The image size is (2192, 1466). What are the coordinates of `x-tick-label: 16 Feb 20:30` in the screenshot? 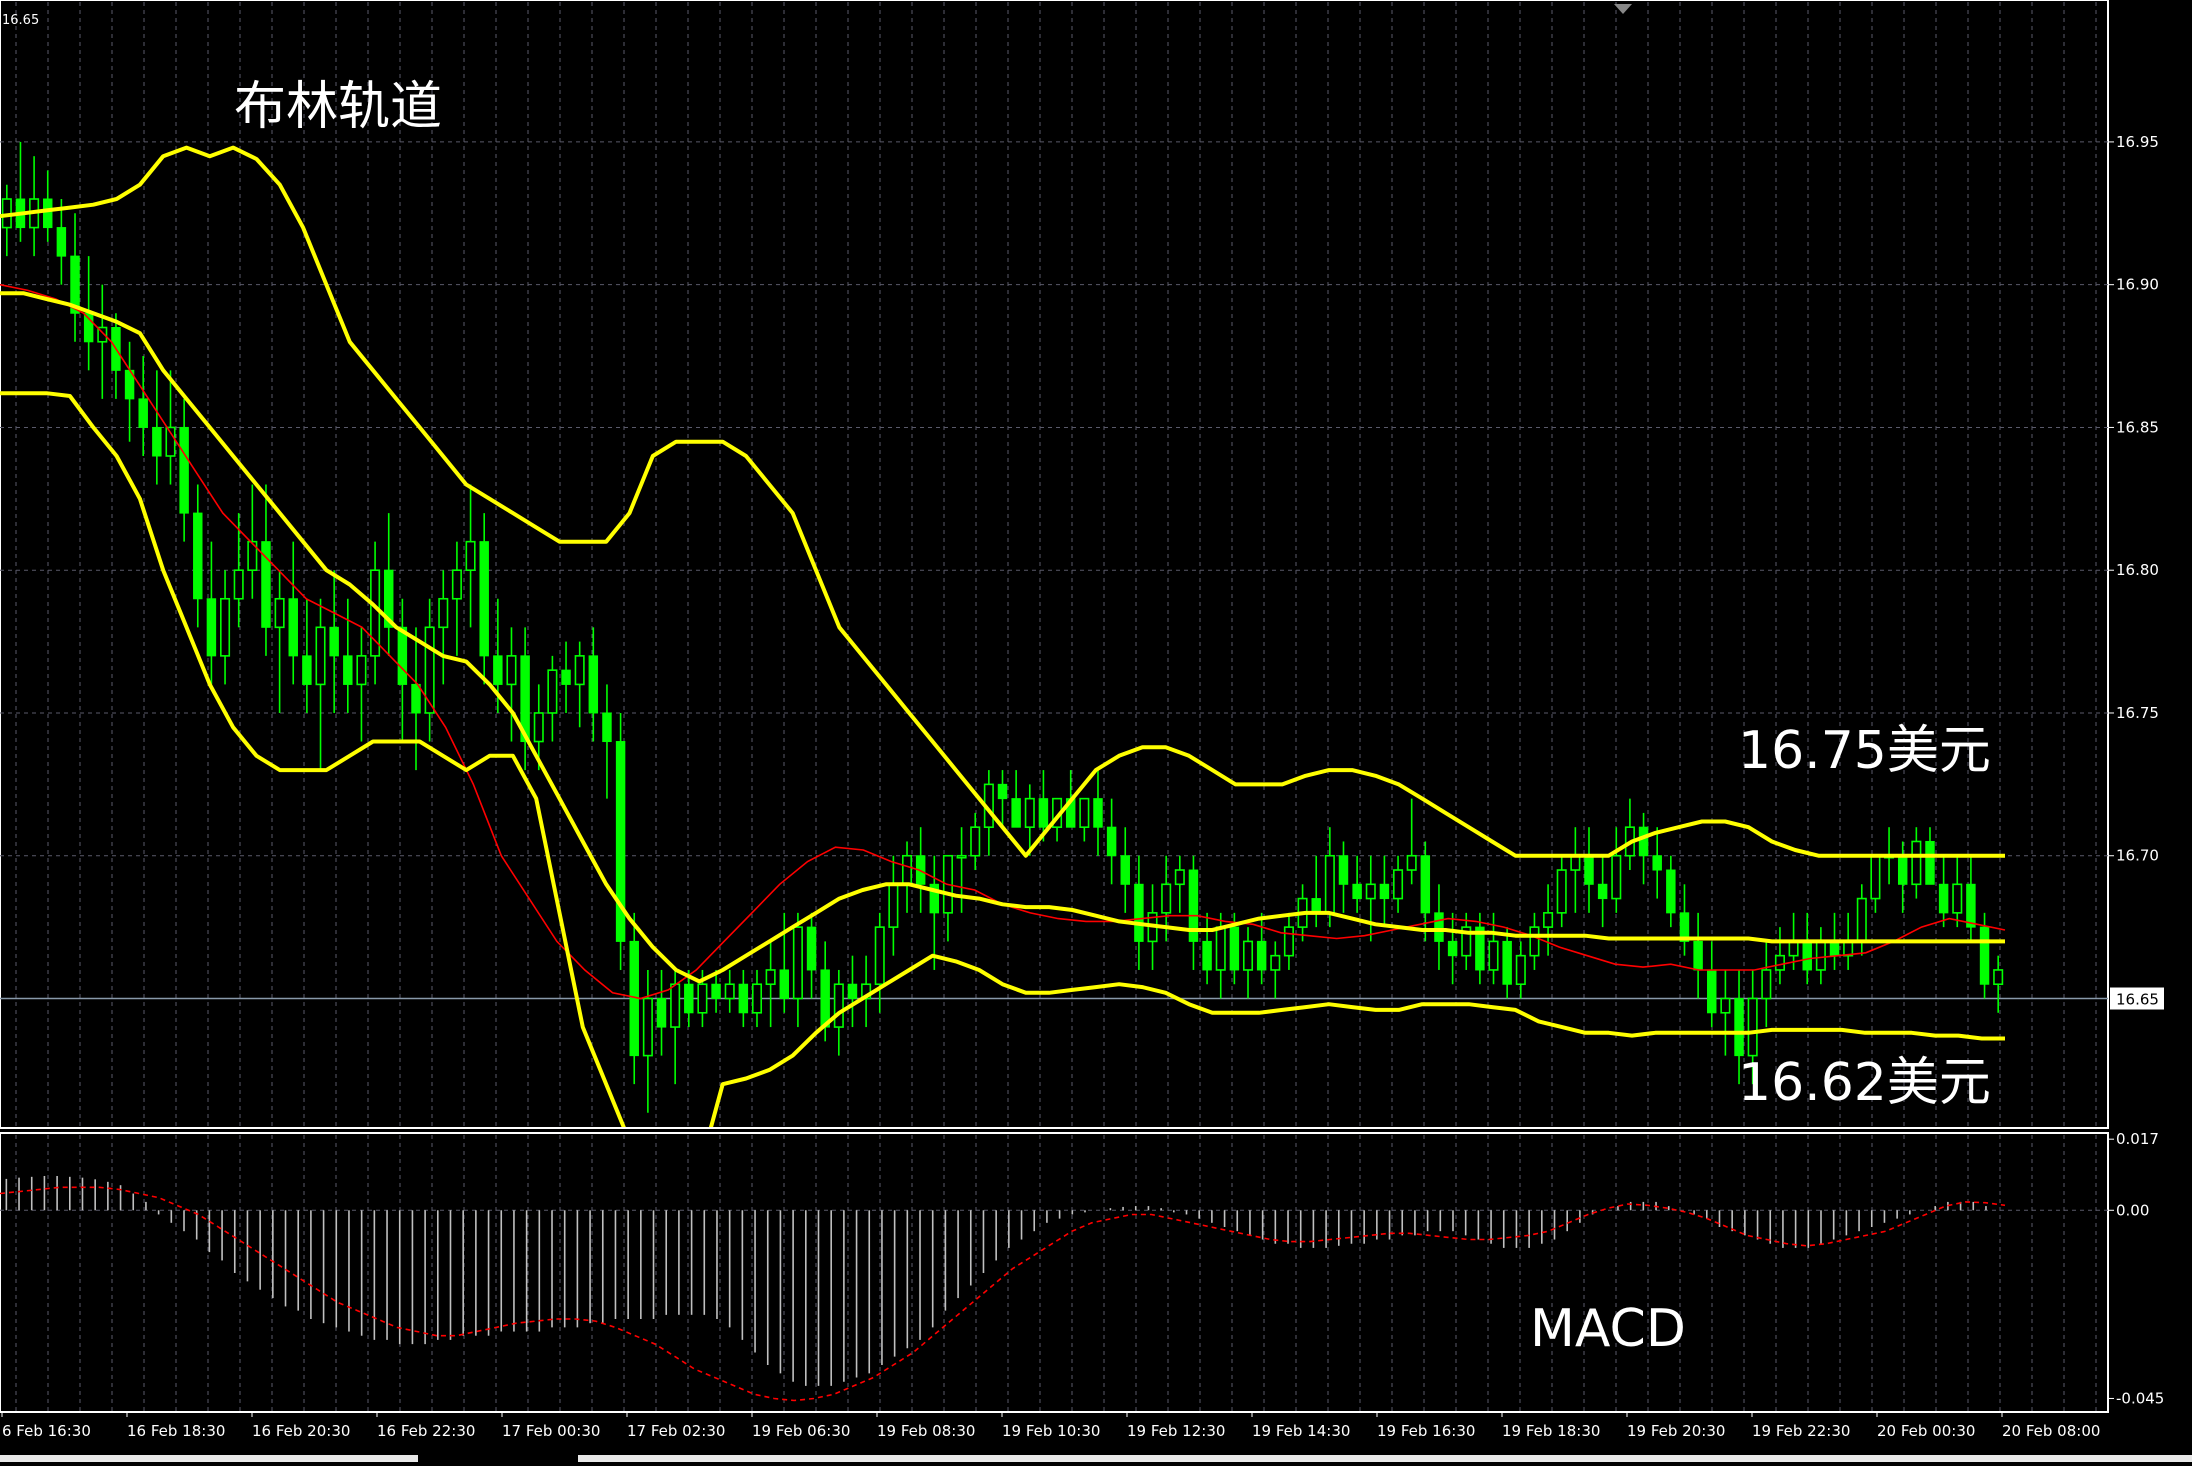 It's located at (301, 1431).